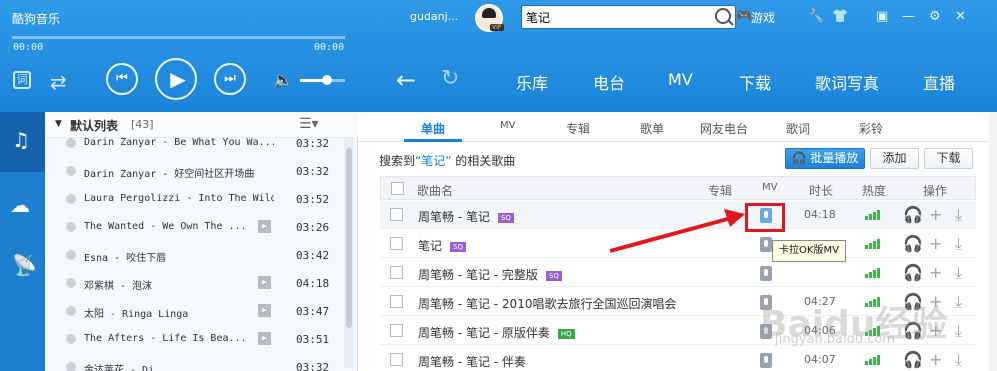 The image size is (997, 371). What do you see at coordinates (609, 82) in the screenshot?
I see `nav-radio: 电台` at bounding box center [609, 82].